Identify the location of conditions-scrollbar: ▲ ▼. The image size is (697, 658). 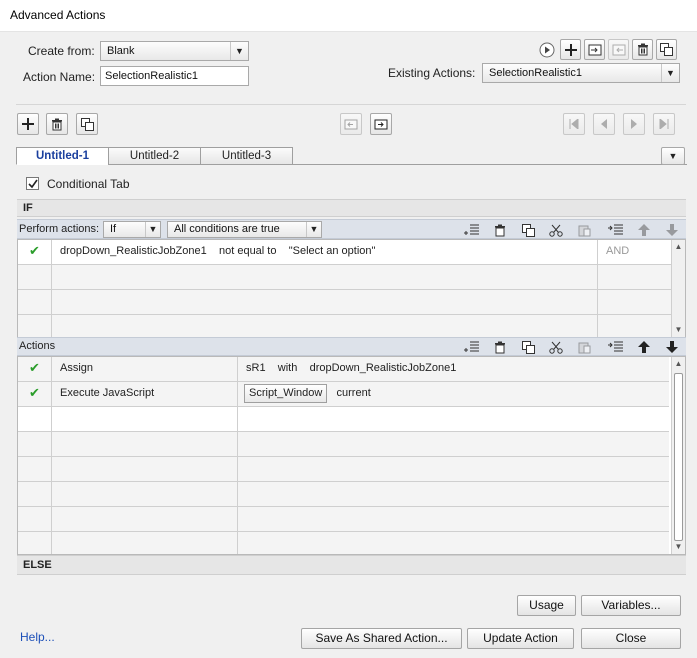
(678, 288).